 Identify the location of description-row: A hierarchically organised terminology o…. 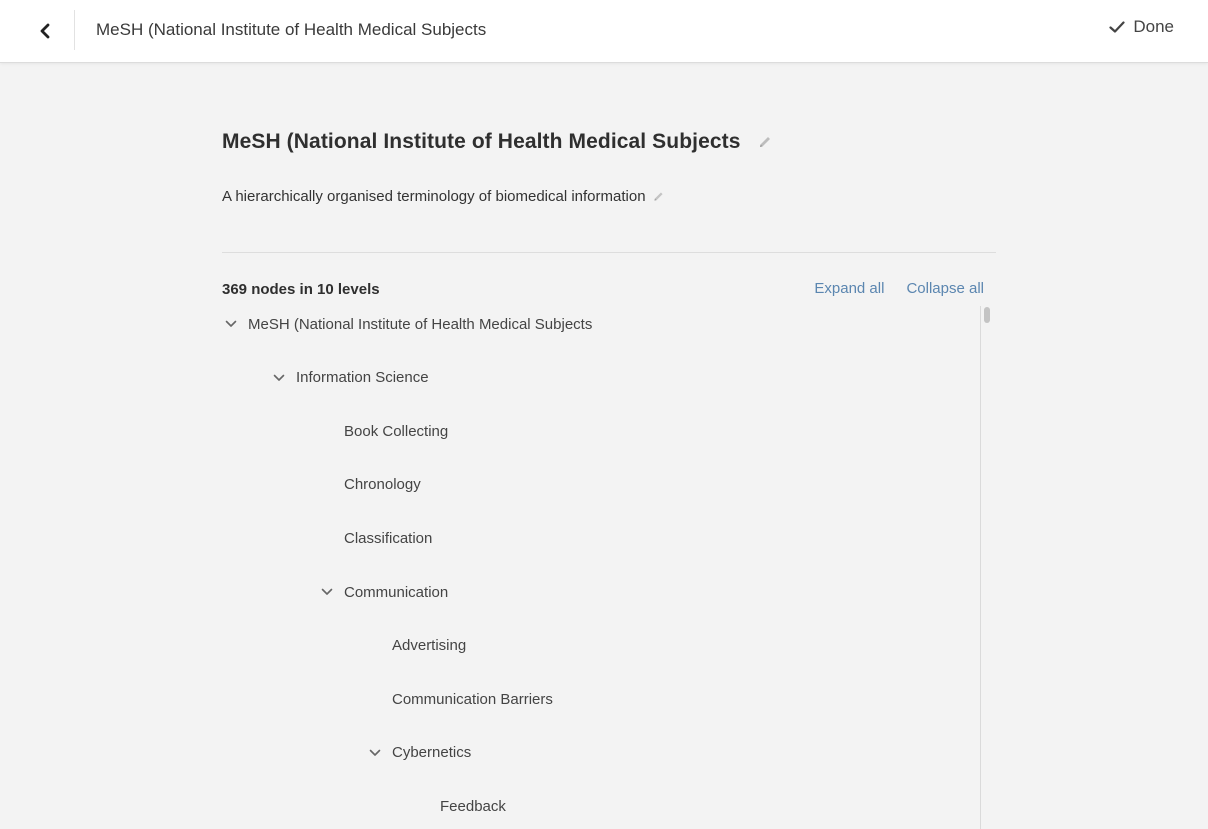
(443, 196).